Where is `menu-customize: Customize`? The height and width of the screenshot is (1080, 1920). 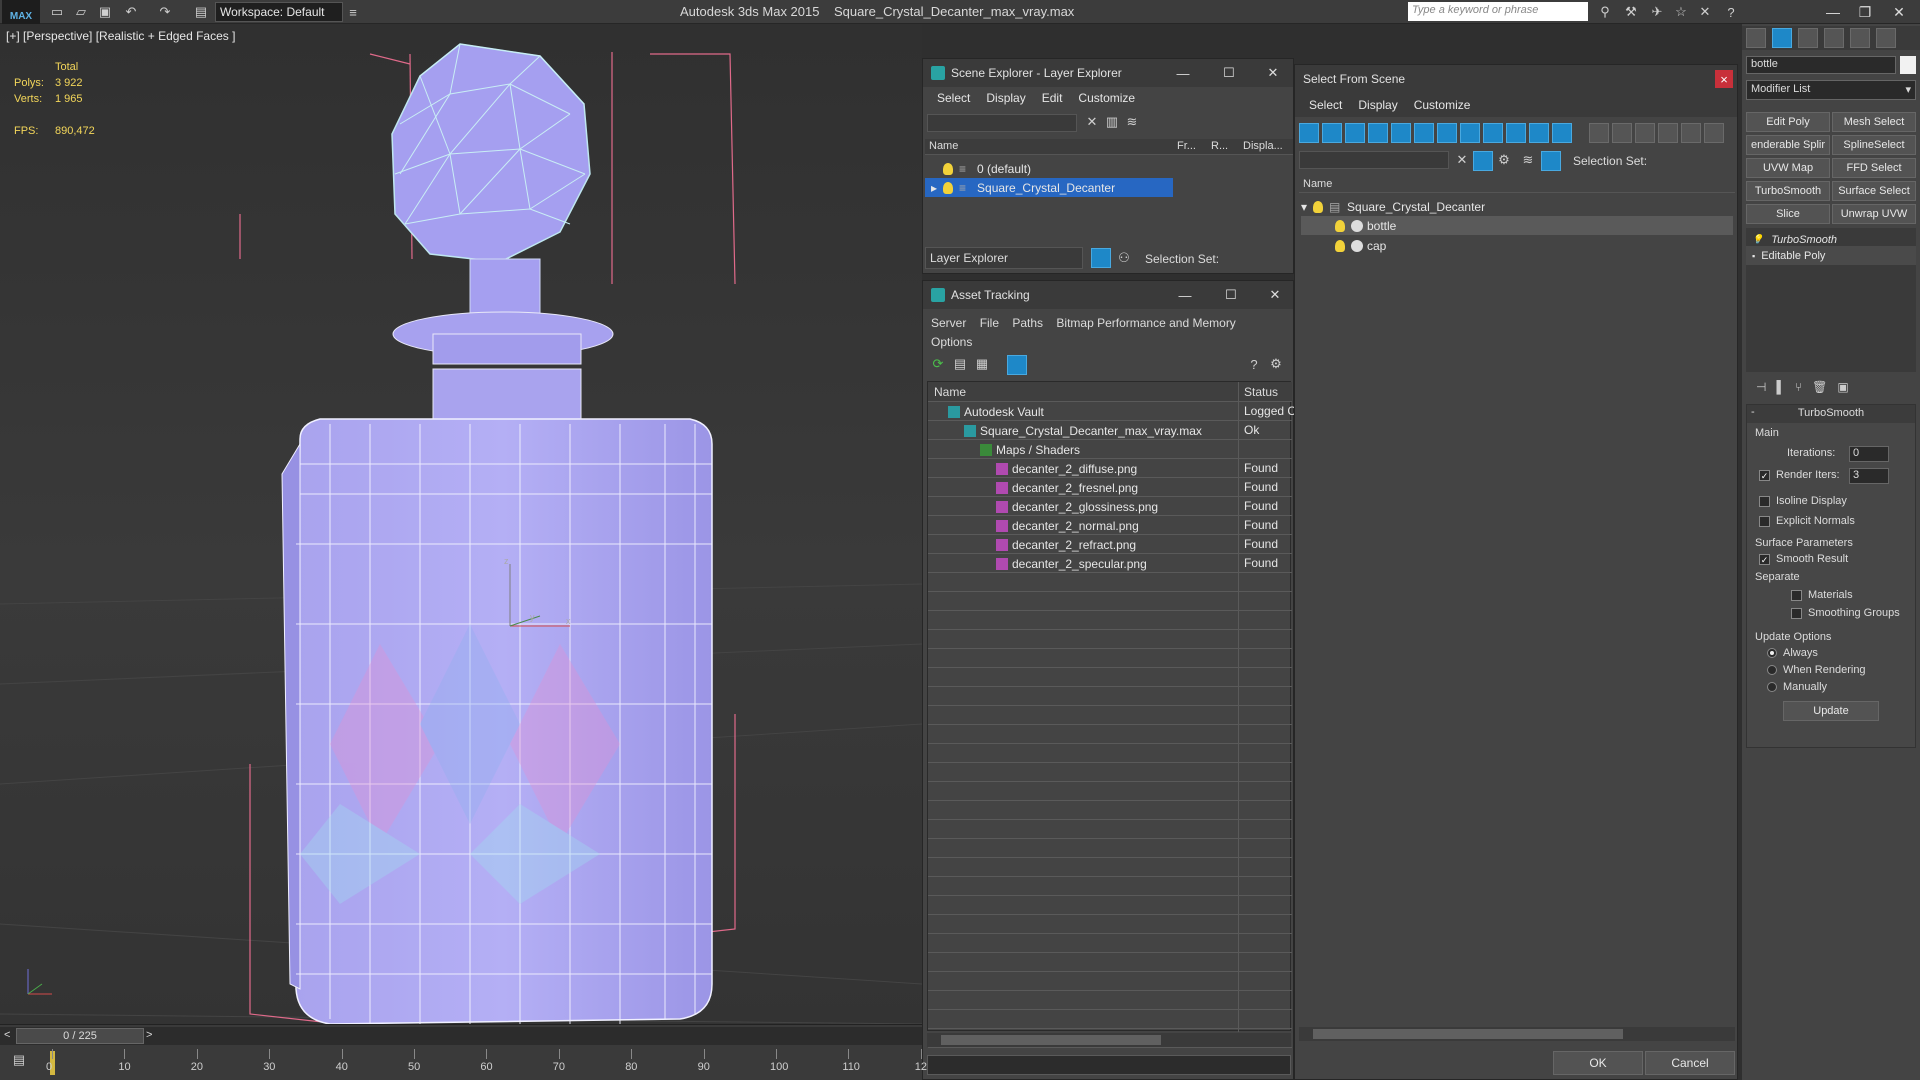 menu-customize: Customize is located at coordinates (1442, 105).